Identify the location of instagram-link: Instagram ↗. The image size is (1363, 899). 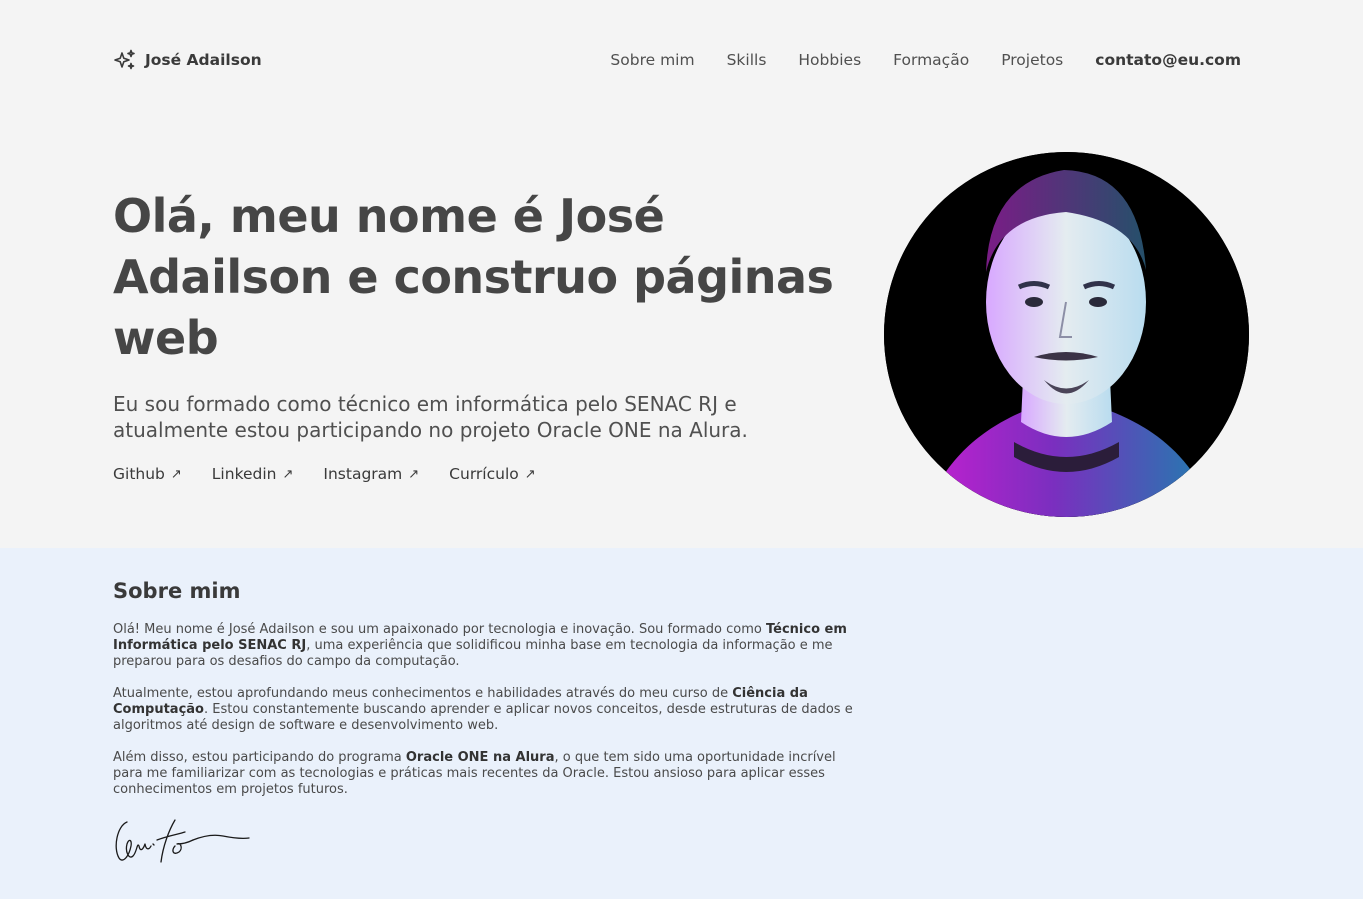
(371, 474).